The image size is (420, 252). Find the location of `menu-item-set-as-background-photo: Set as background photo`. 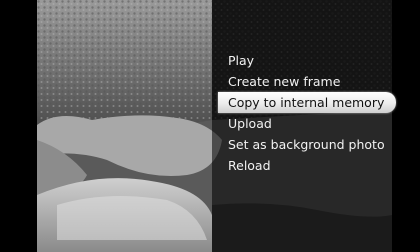

menu-item-set-as-background-photo: Set as background photo is located at coordinates (307, 144).